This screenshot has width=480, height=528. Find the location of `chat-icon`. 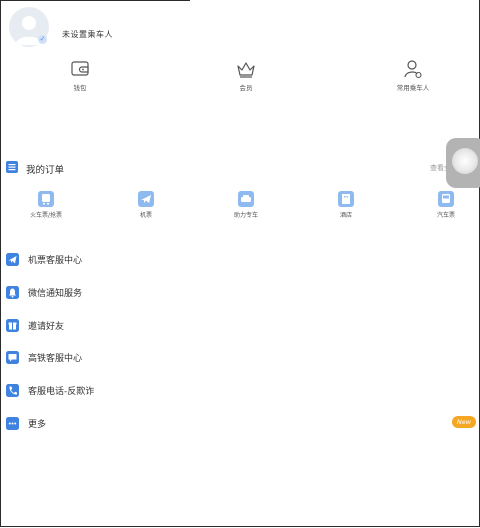

chat-icon is located at coordinates (12, 357).